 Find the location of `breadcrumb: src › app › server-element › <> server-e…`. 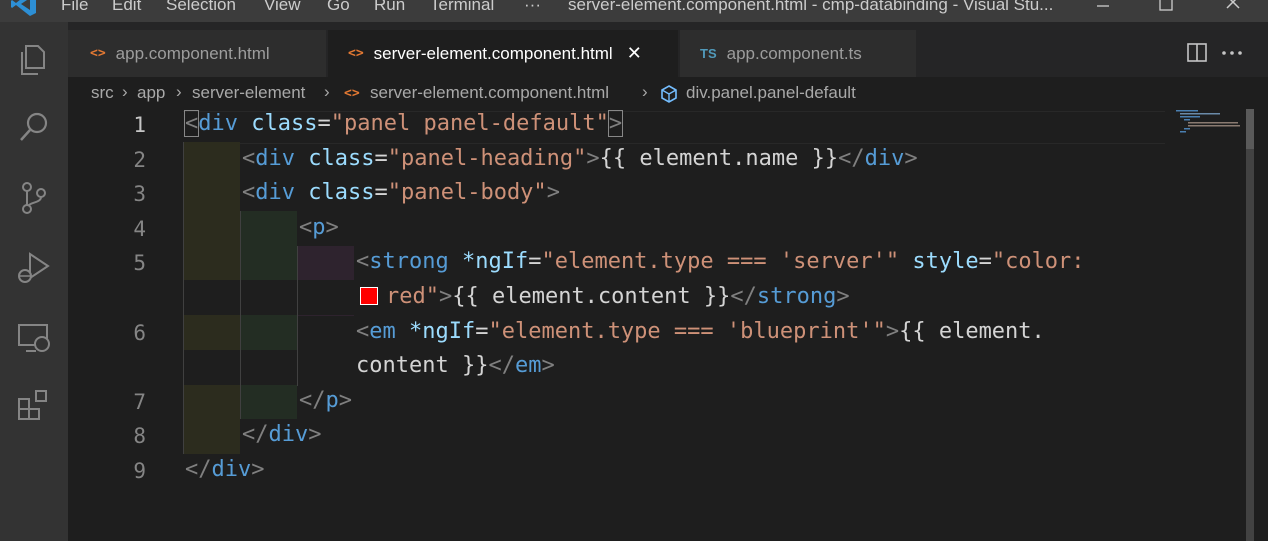

breadcrumb: src › app › server-element › <> server-e… is located at coordinates (668, 94).